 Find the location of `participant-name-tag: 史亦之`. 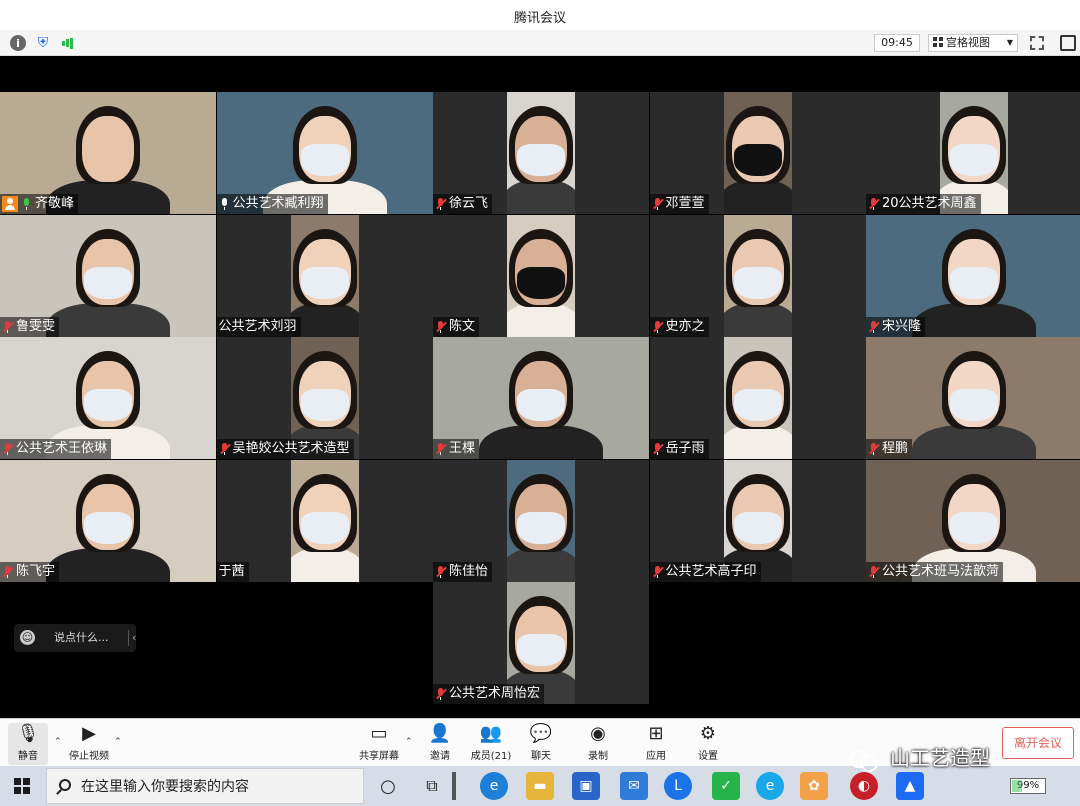

participant-name-tag: 史亦之 is located at coordinates (679, 326).